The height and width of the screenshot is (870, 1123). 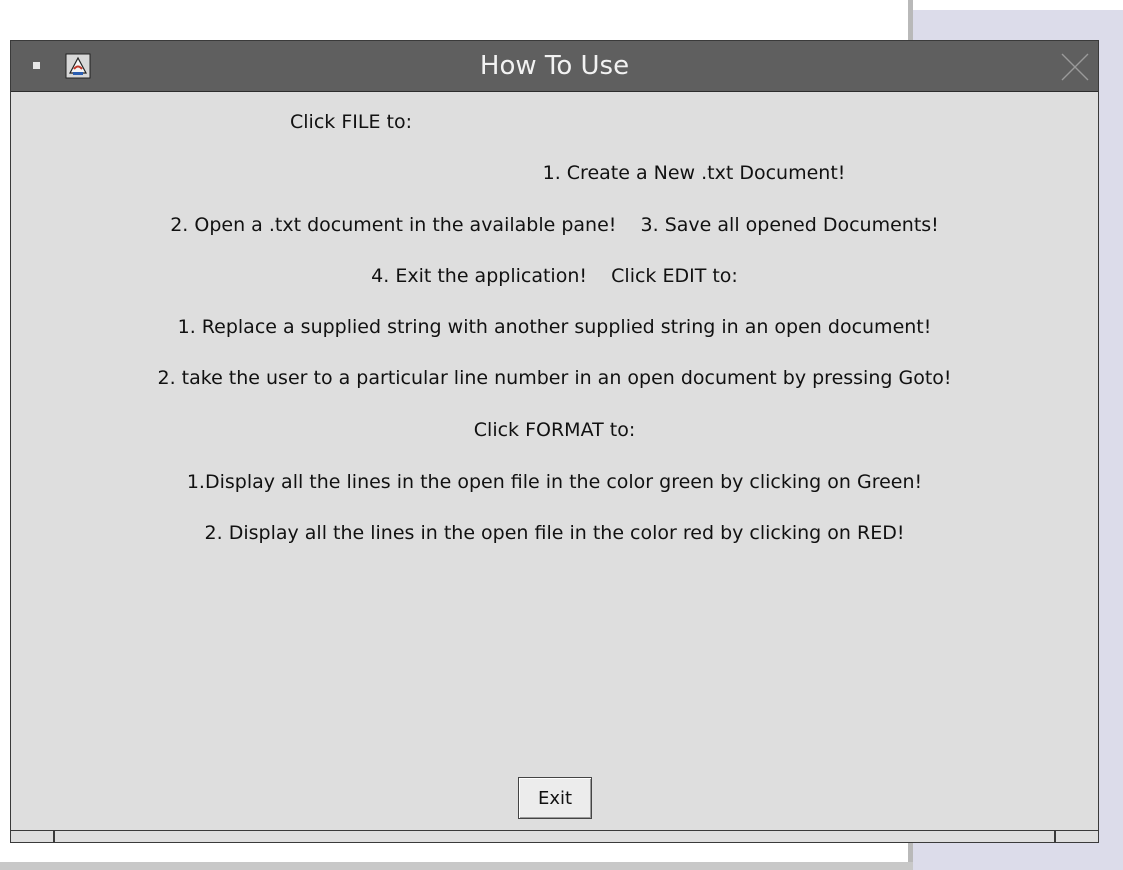 I want to click on window-title: How To Use, so click(x=554, y=66).